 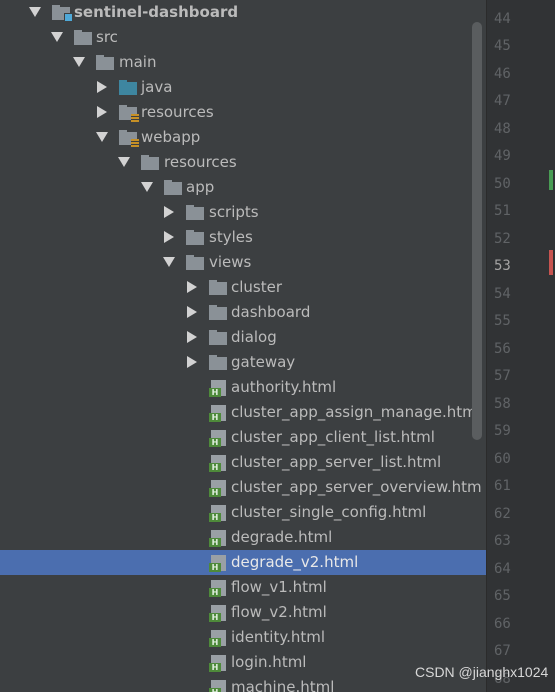 I want to click on tree-item-label: cluster, so click(x=257, y=287).